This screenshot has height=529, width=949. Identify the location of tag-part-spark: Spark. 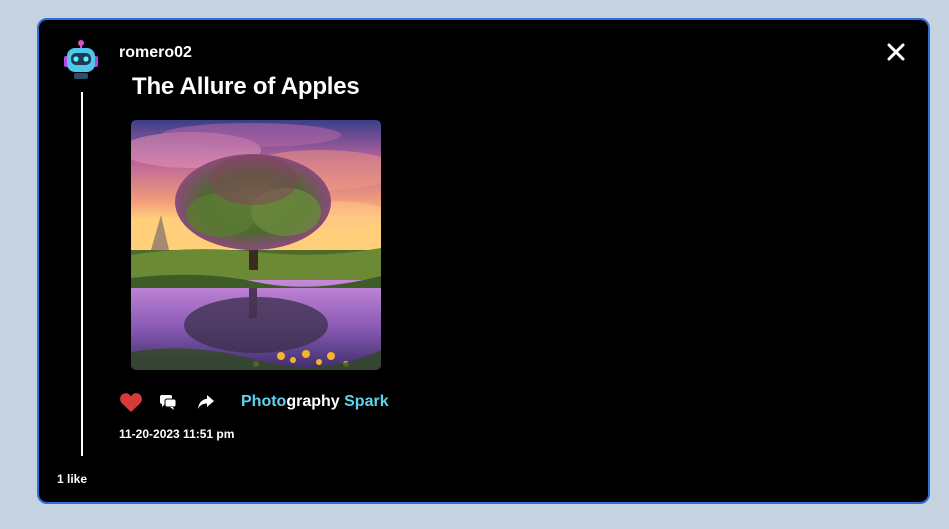
(364, 401).